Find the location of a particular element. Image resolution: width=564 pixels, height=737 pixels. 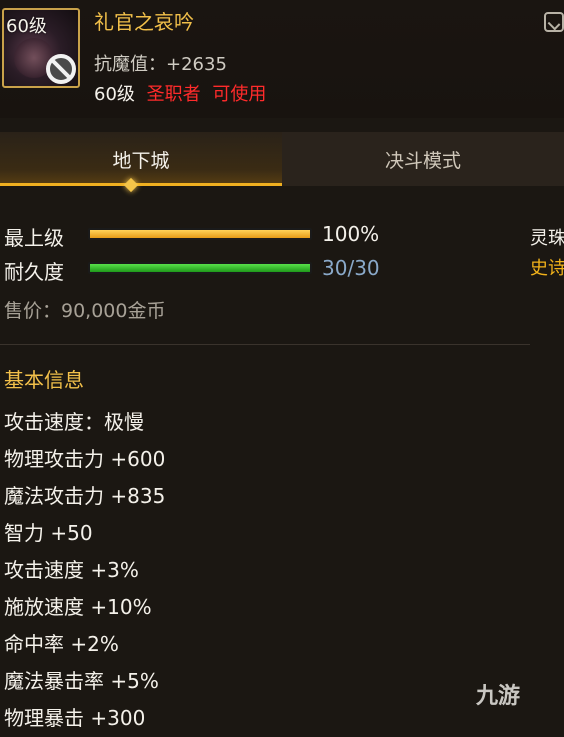

resist-value: 抗魔值：+2635 is located at coordinates (160, 64).